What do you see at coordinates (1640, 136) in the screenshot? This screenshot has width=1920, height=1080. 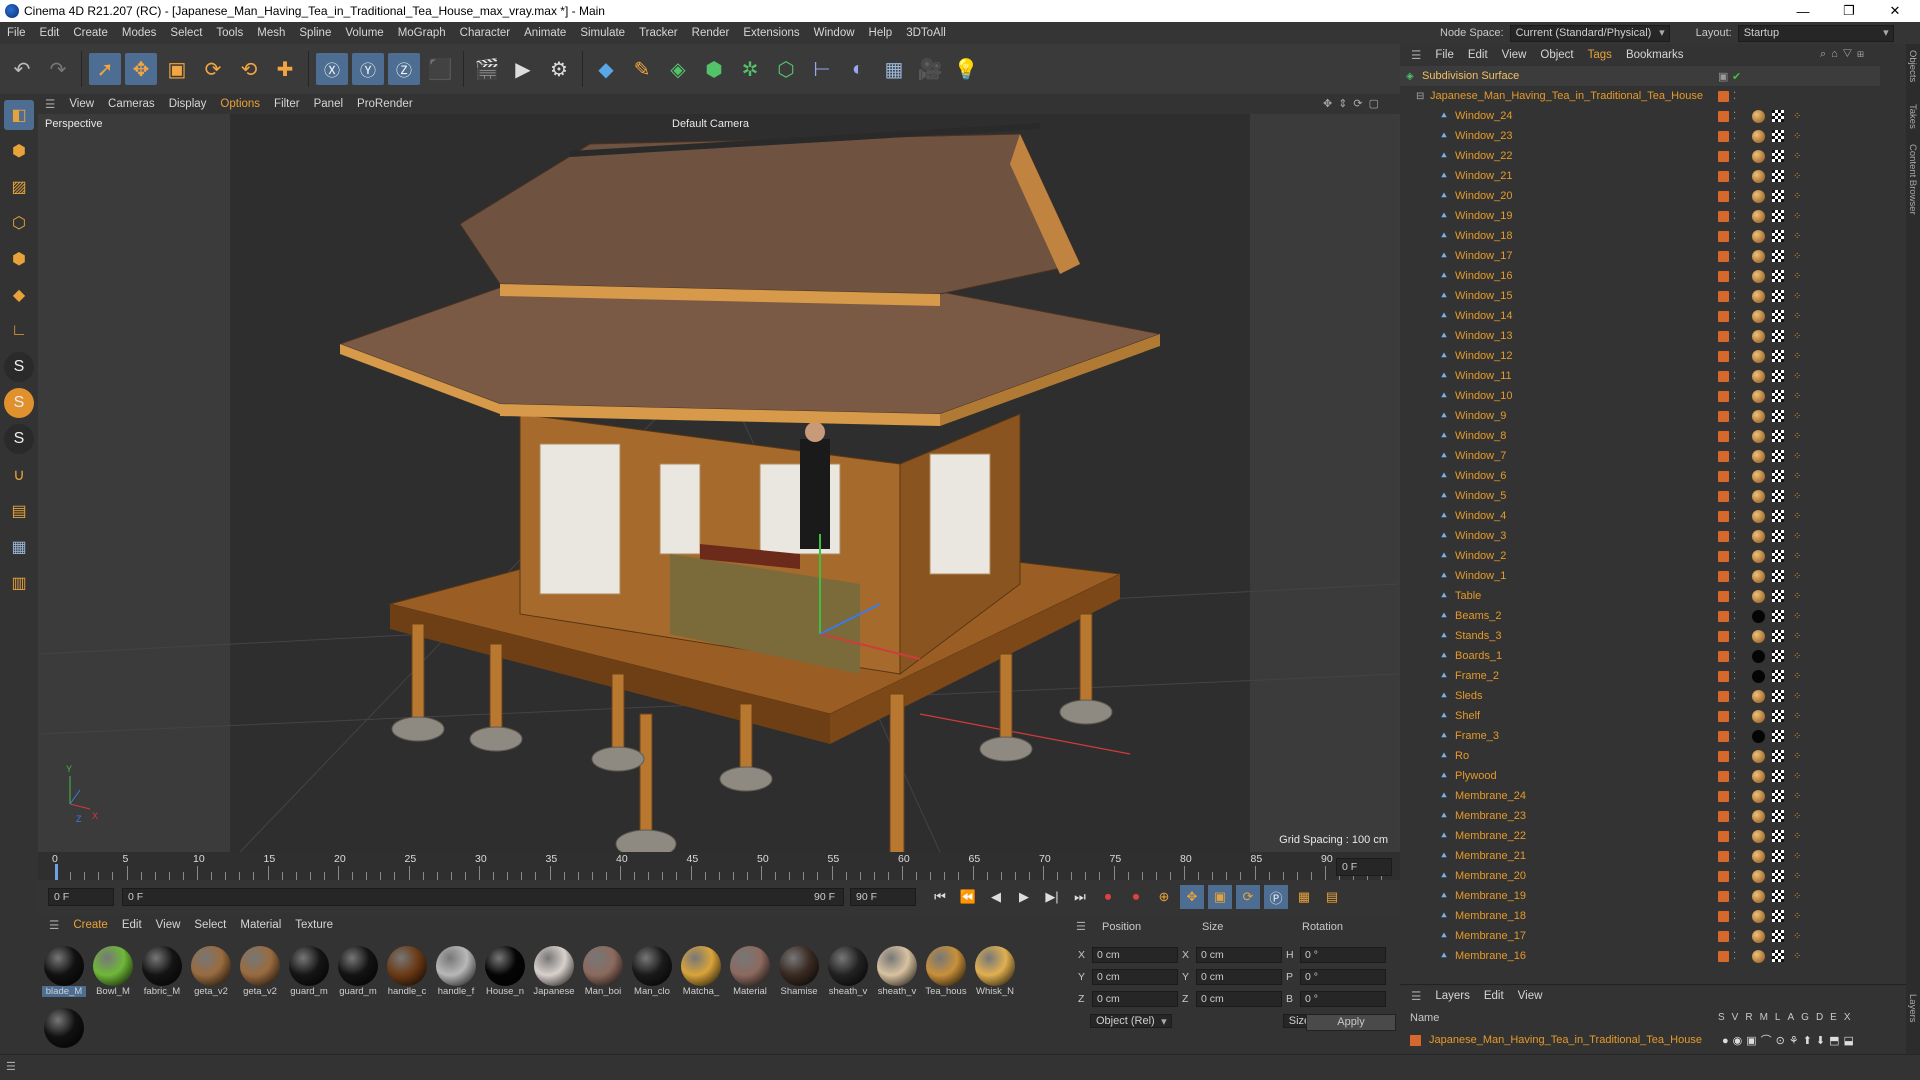 I see `tree-row: ⯅ Window_23 ⁚ ⁘` at bounding box center [1640, 136].